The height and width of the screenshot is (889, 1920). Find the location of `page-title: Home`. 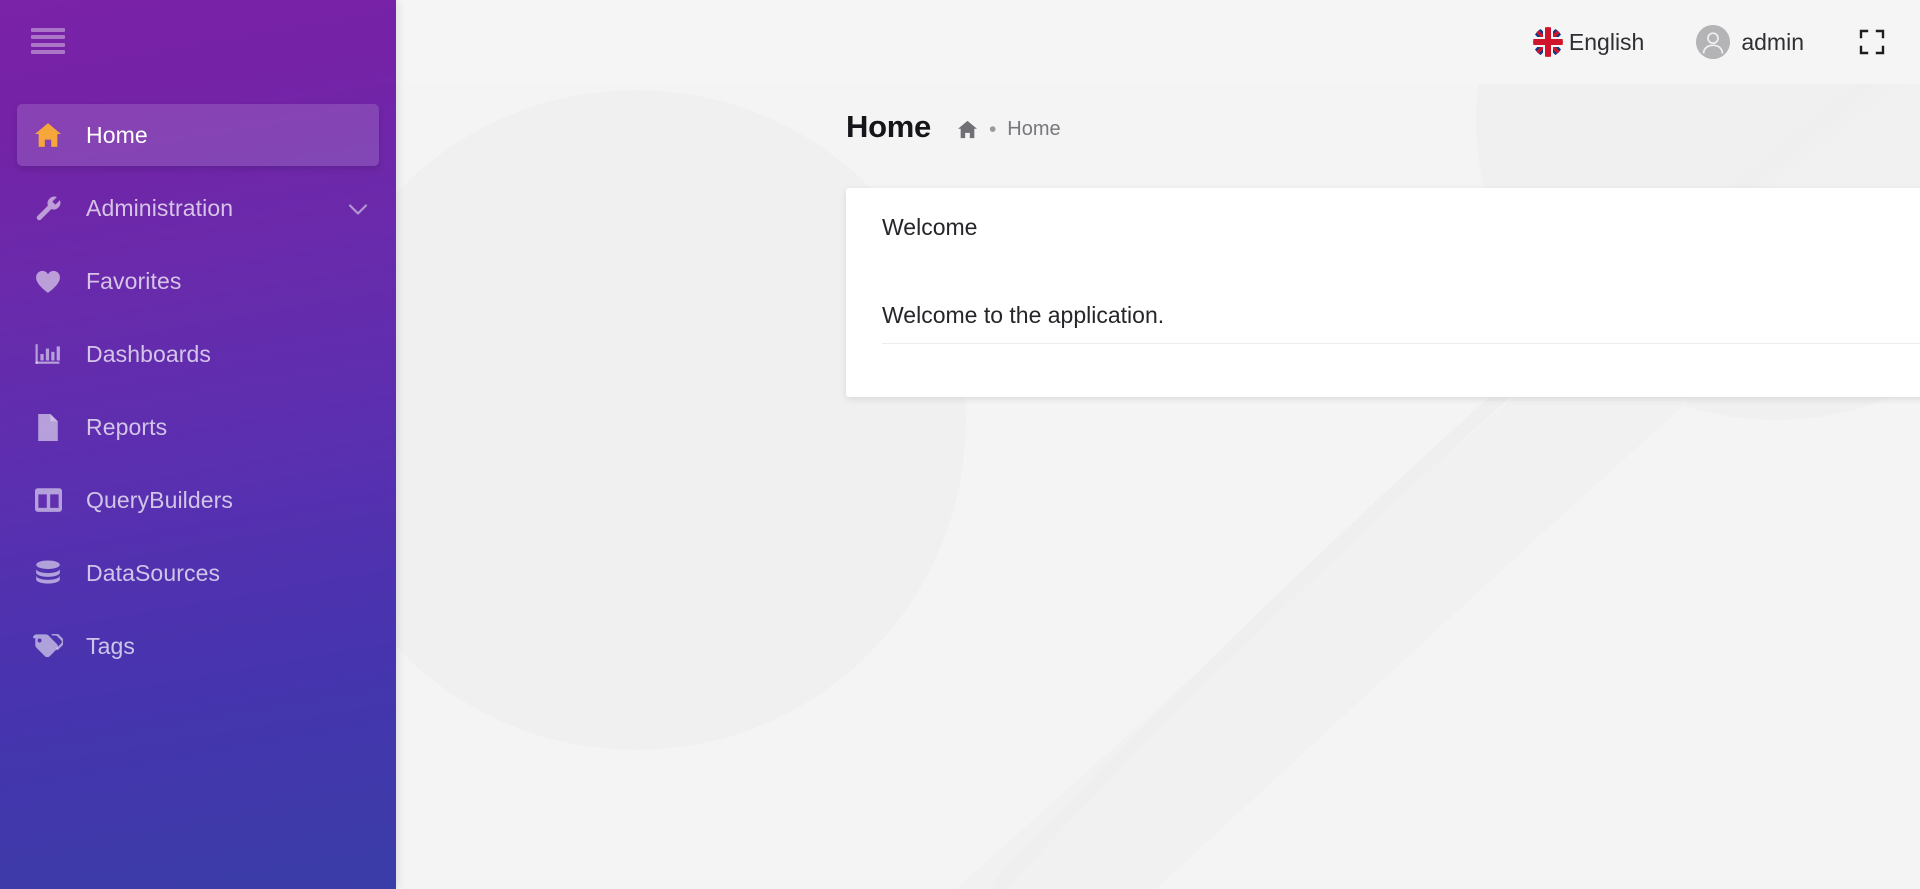

page-title: Home is located at coordinates (888, 126).